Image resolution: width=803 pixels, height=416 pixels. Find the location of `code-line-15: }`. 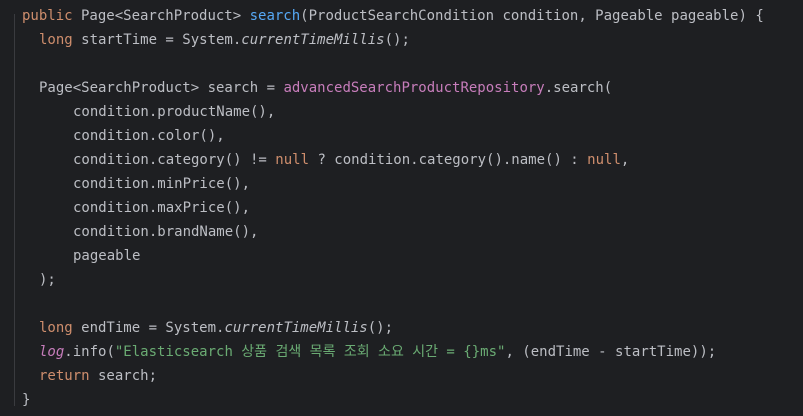

code-line-15: } is located at coordinates (26, 400).